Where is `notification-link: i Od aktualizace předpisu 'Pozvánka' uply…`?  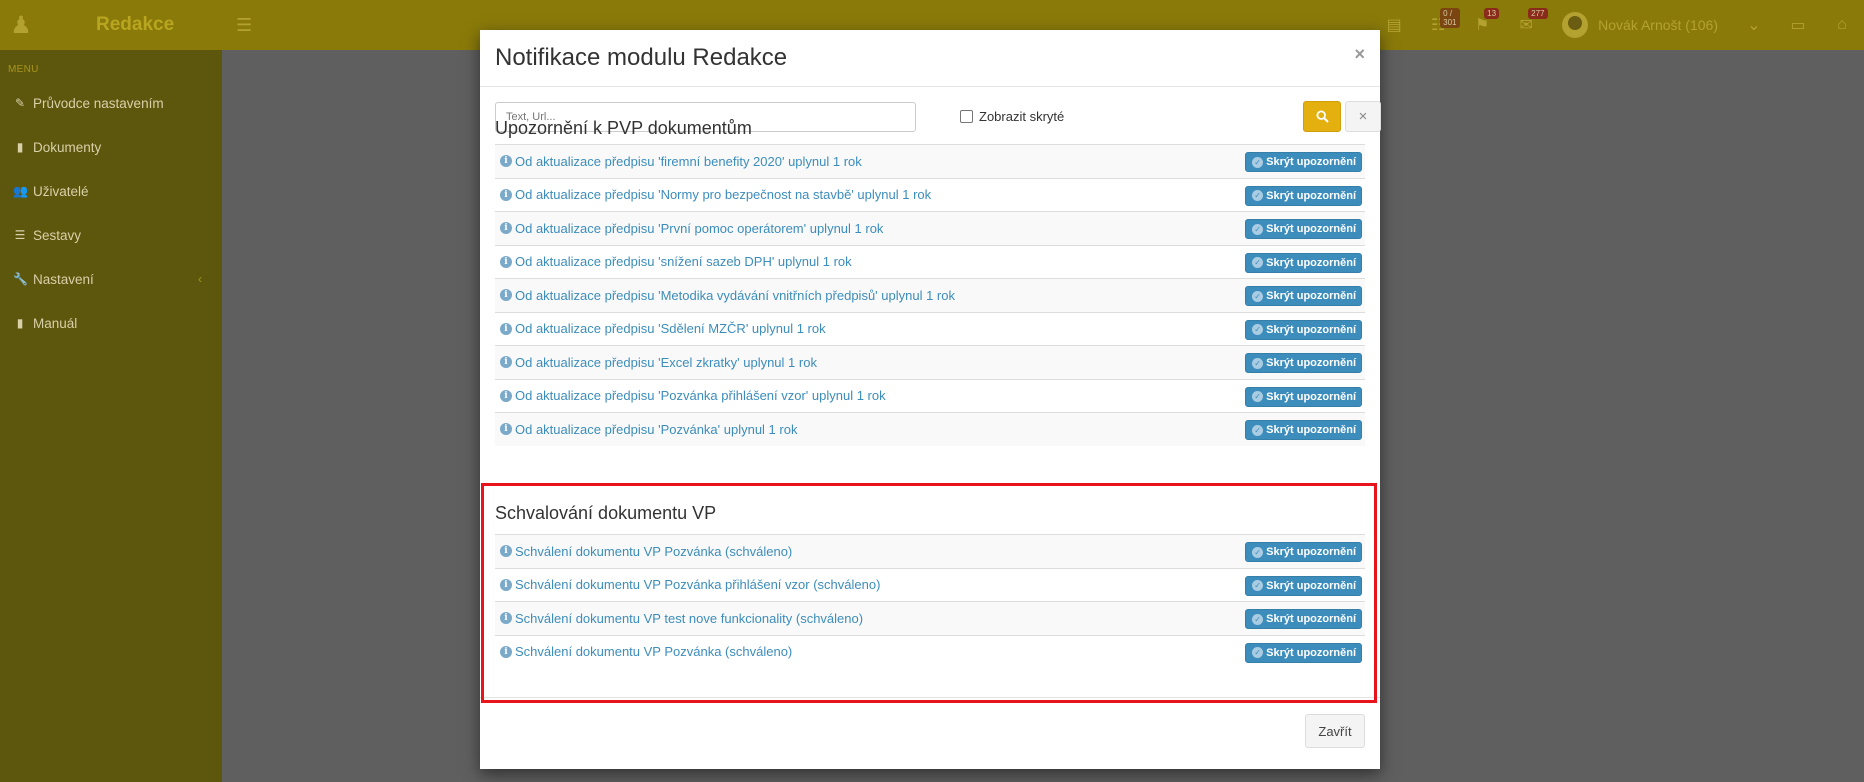 notification-link: i Od aktualizace předpisu 'Pozvánka' uply… is located at coordinates (646, 429).